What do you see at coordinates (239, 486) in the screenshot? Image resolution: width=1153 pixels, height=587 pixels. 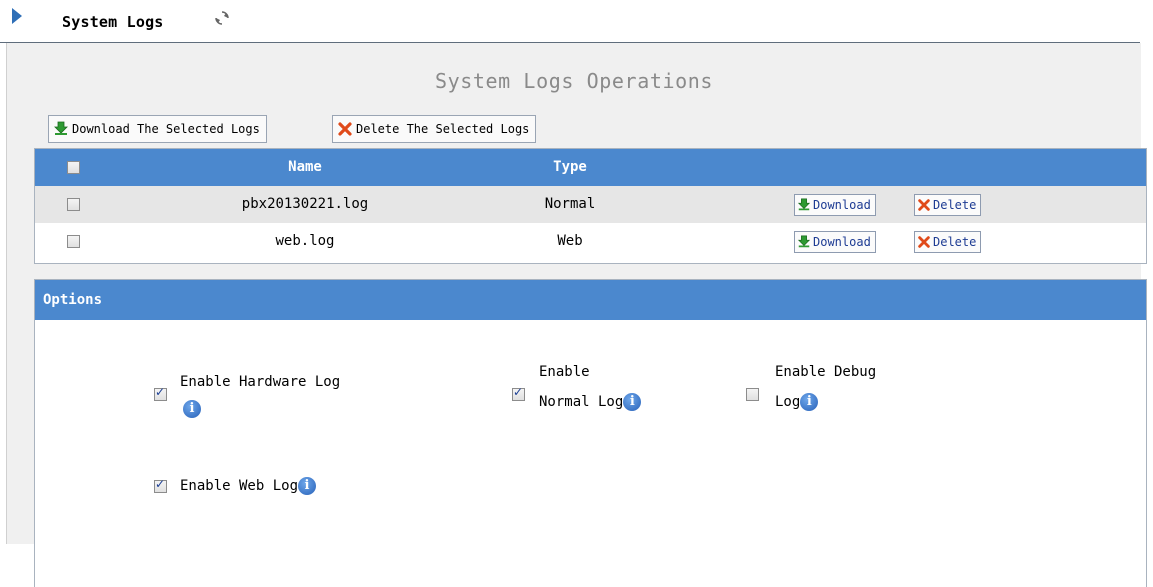 I see `enable-web-log-label-text: Enable Web Log` at bounding box center [239, 486].